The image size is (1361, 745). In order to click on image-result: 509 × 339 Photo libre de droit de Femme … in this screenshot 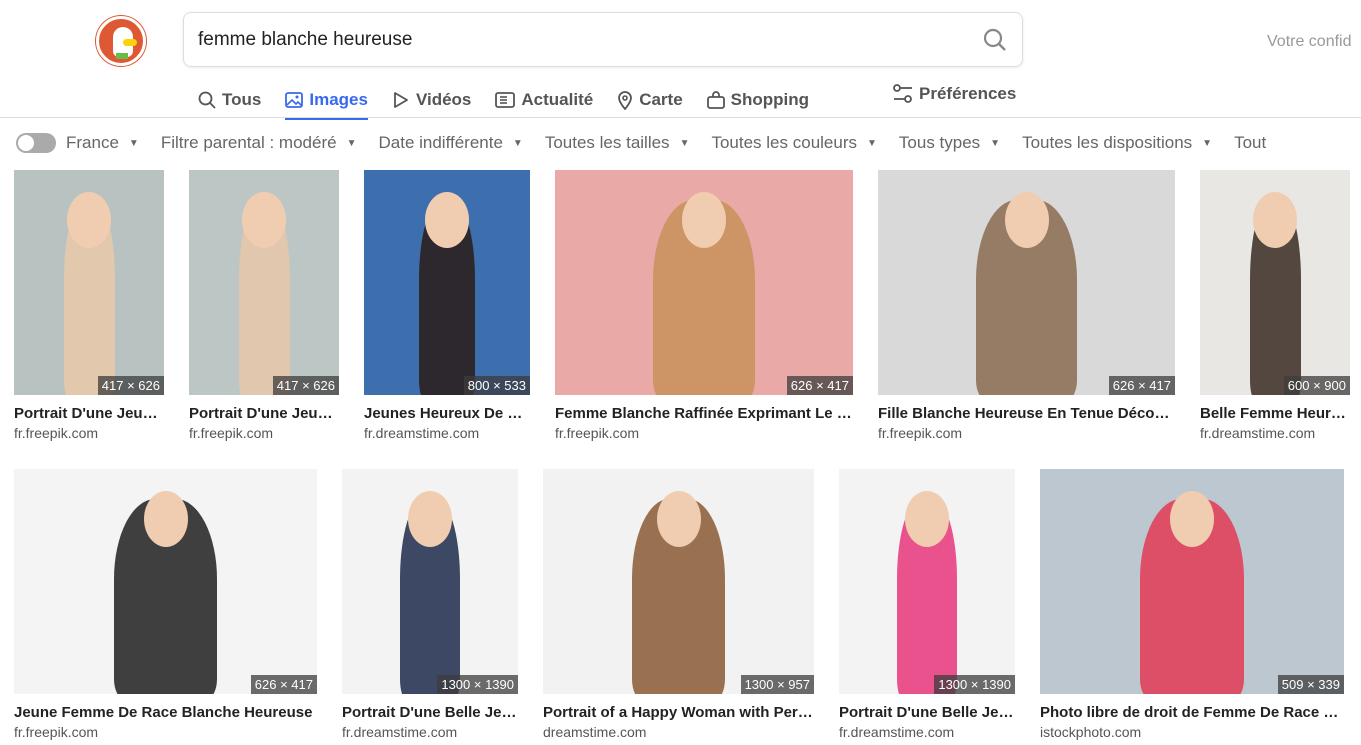, I will do `click(1192, 604)`.